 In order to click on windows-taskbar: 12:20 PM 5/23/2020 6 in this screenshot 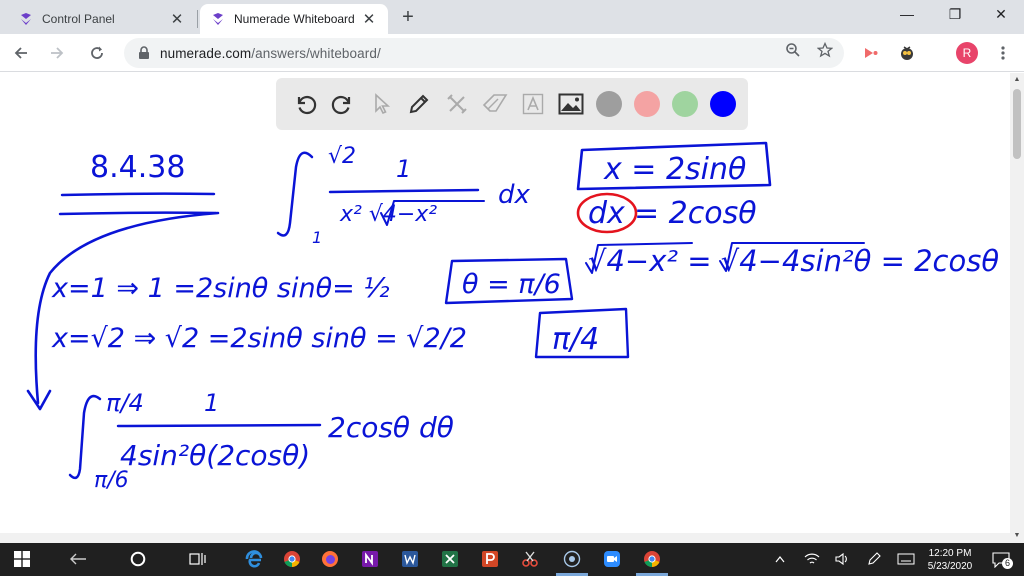, I will do `click(512, 559)`.